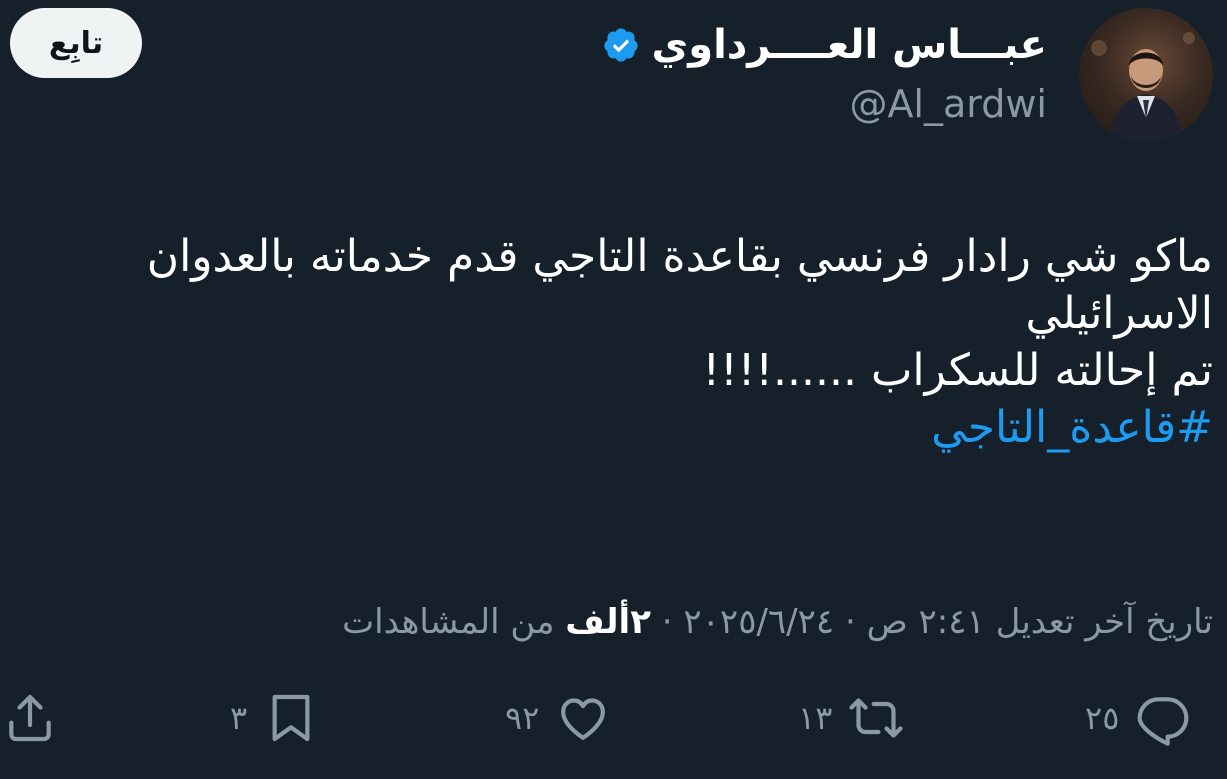 This screenshot has height=779, width=1227. Describe the element at coordinates (558, 718) in the screenshot. I see `like-button: ٩٢` at that location.